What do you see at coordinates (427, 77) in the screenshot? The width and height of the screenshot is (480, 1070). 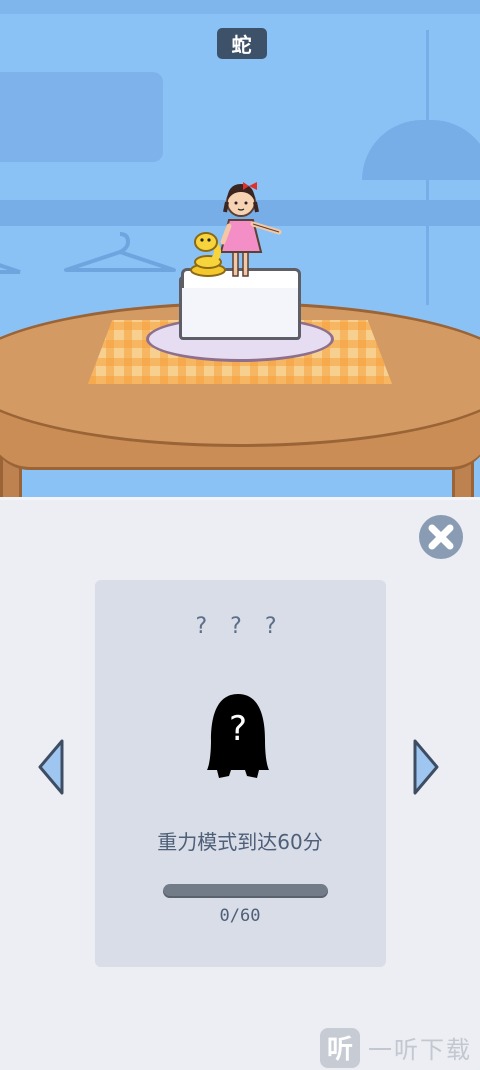 I see `lamp-cord` at bounding box center [427, 77].